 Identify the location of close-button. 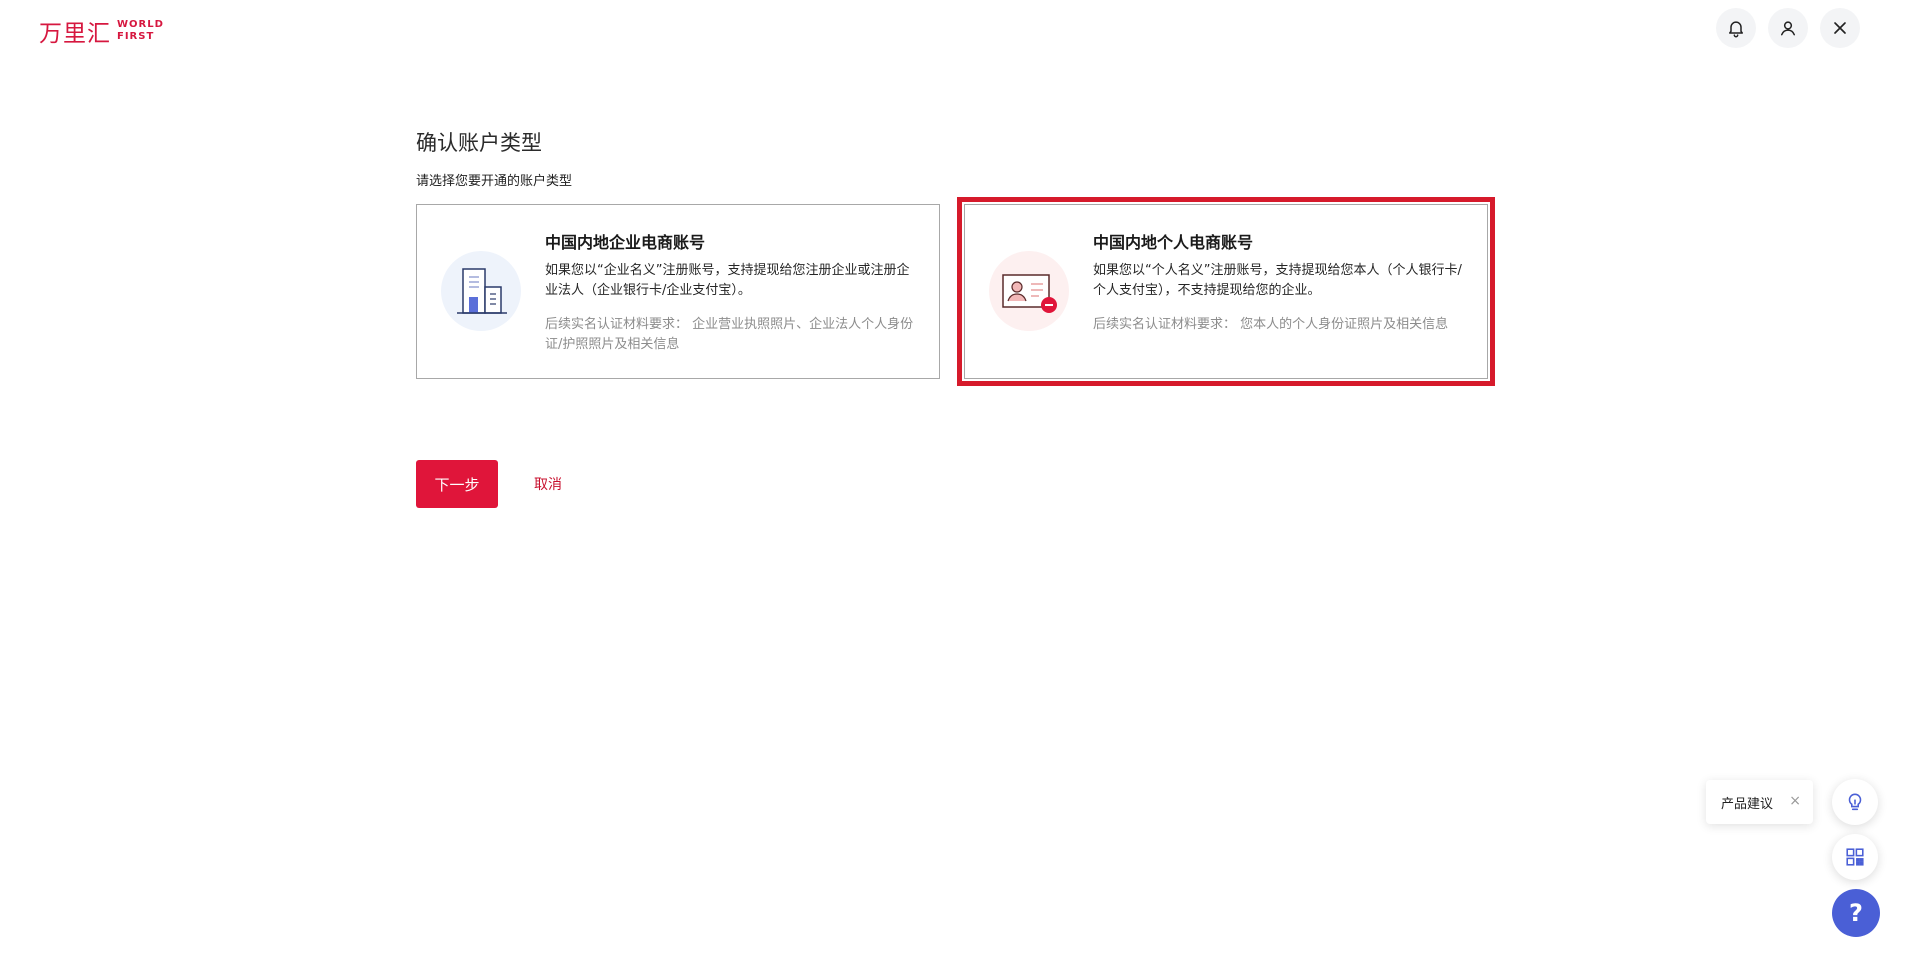
(1840, 28).